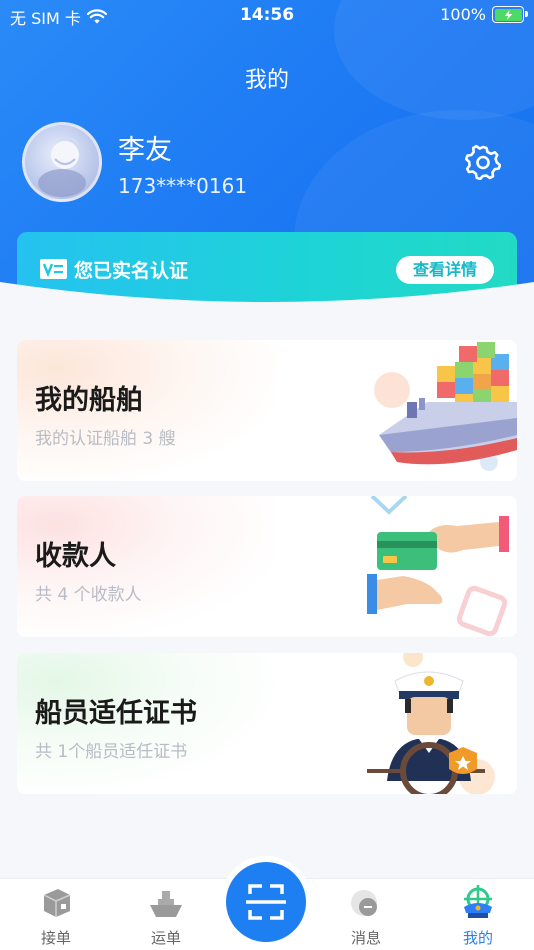 The width and height of the screenshot is (534, 950). I want to click on status-bar: 无 SIM 卡 14:56 100%, so click(267, 16).